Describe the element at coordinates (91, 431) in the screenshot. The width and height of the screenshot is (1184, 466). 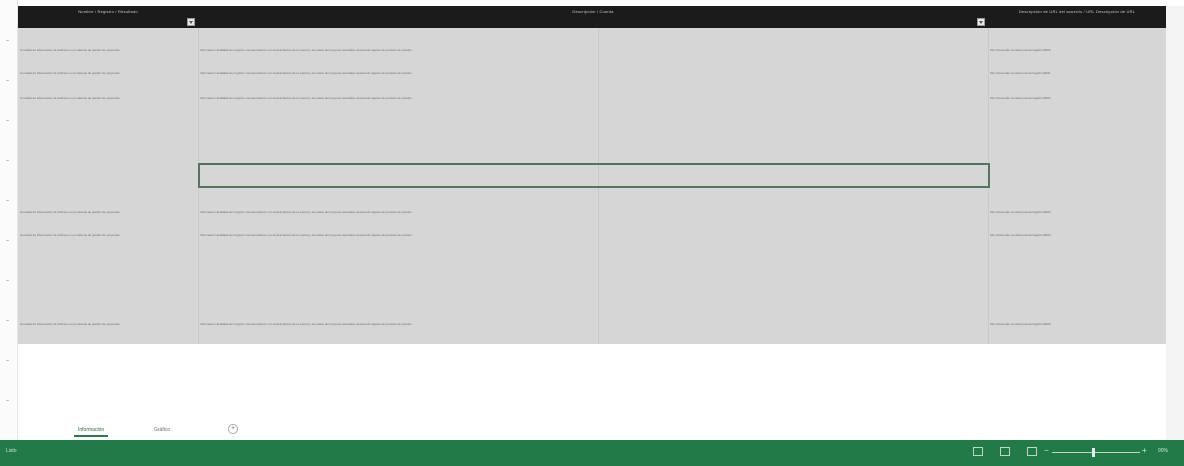
I see `tab-informacion: Información` at that location.